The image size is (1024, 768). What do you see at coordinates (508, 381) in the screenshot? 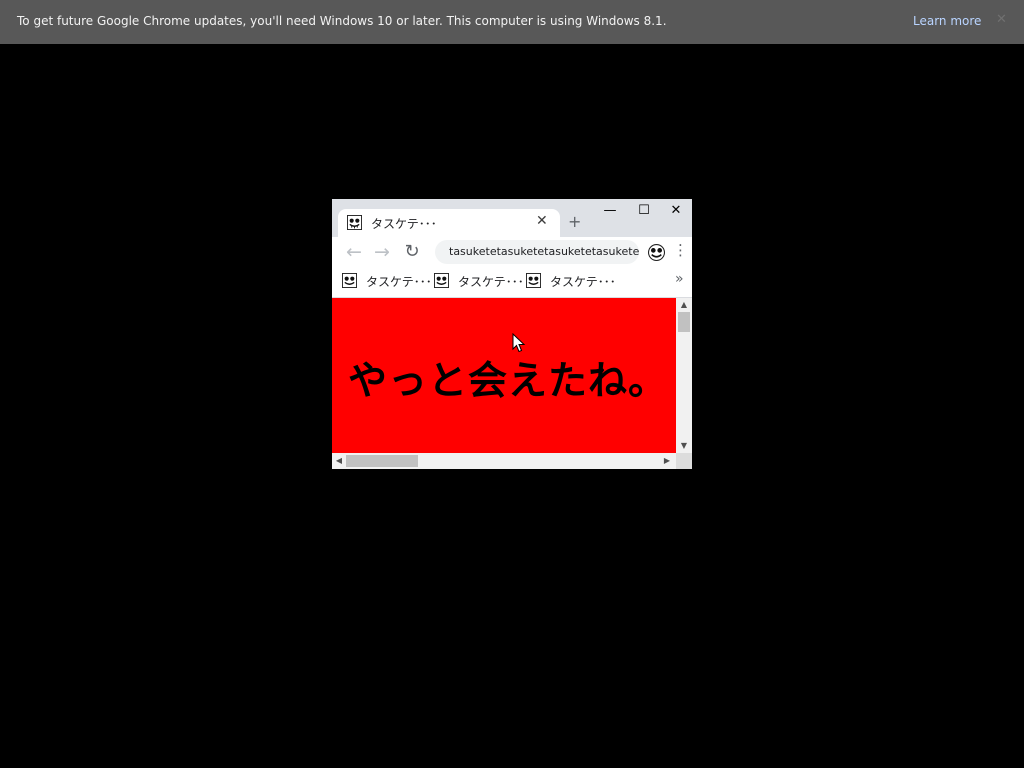
I see `page-message: やっと会えたね。` at bounding box center [508, 381].